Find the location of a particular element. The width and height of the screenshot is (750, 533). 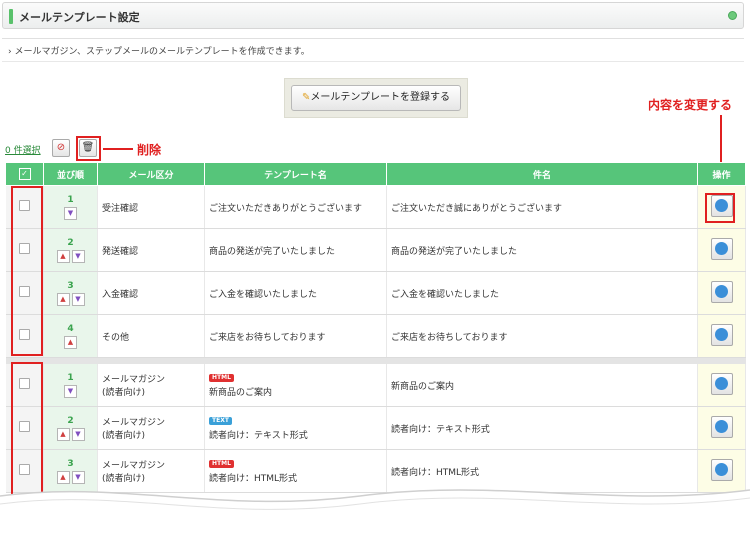

register-template-button: ✎メールテンプレートを登録する is located at coordinates (376, 98).